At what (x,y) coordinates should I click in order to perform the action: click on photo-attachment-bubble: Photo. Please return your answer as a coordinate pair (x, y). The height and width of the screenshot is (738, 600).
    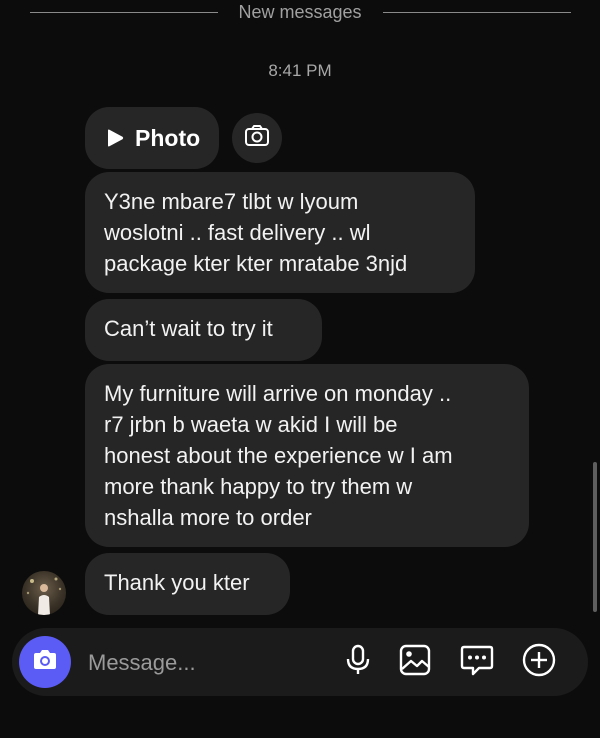
    Looking at the image, I should click on (152, 138).